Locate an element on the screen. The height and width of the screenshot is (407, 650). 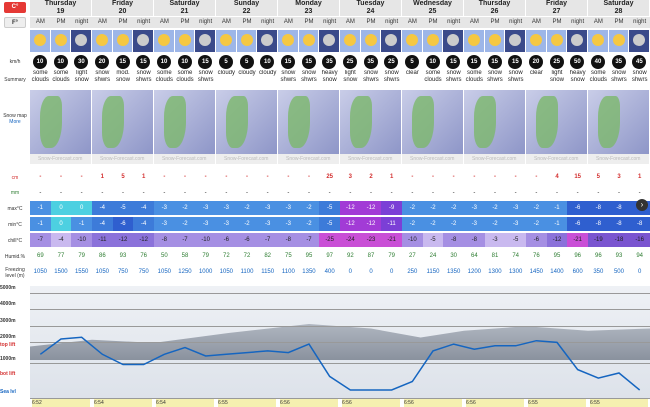
top-lift-label: top lift is located at coordinates (8, 345).